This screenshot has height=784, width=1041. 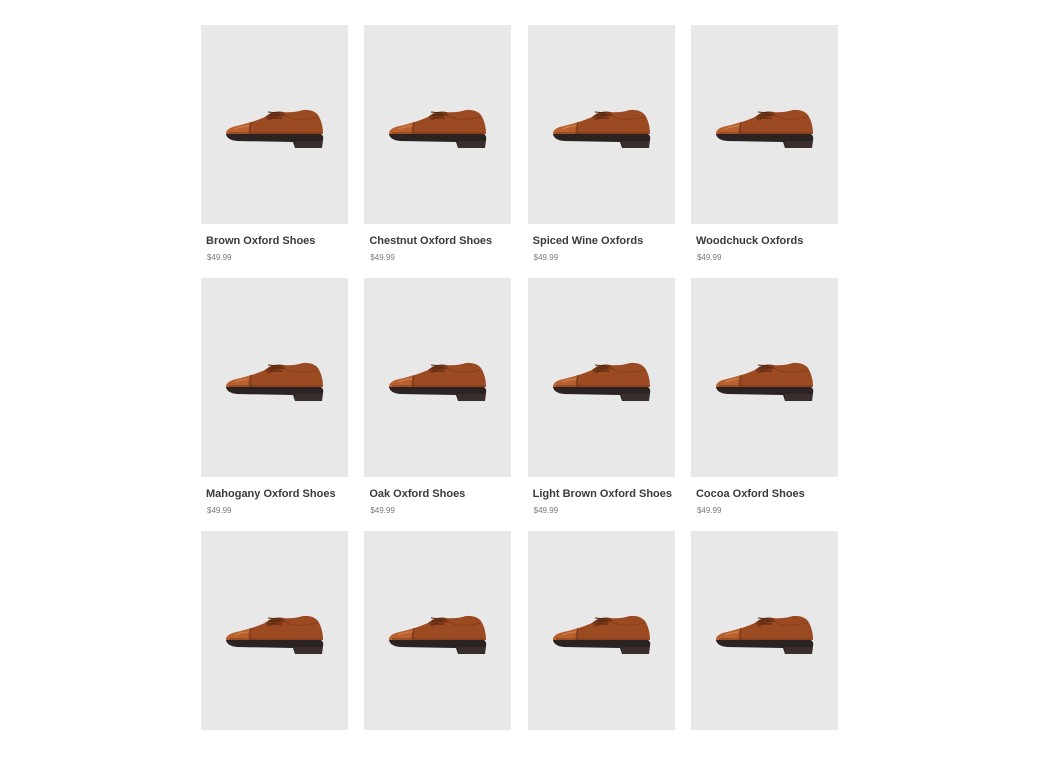 What do you see at coordinates (277, 494) in the screenshot?
I see `product-name: Mahogany Oxford Shoes` at bounding box center [277, 494].